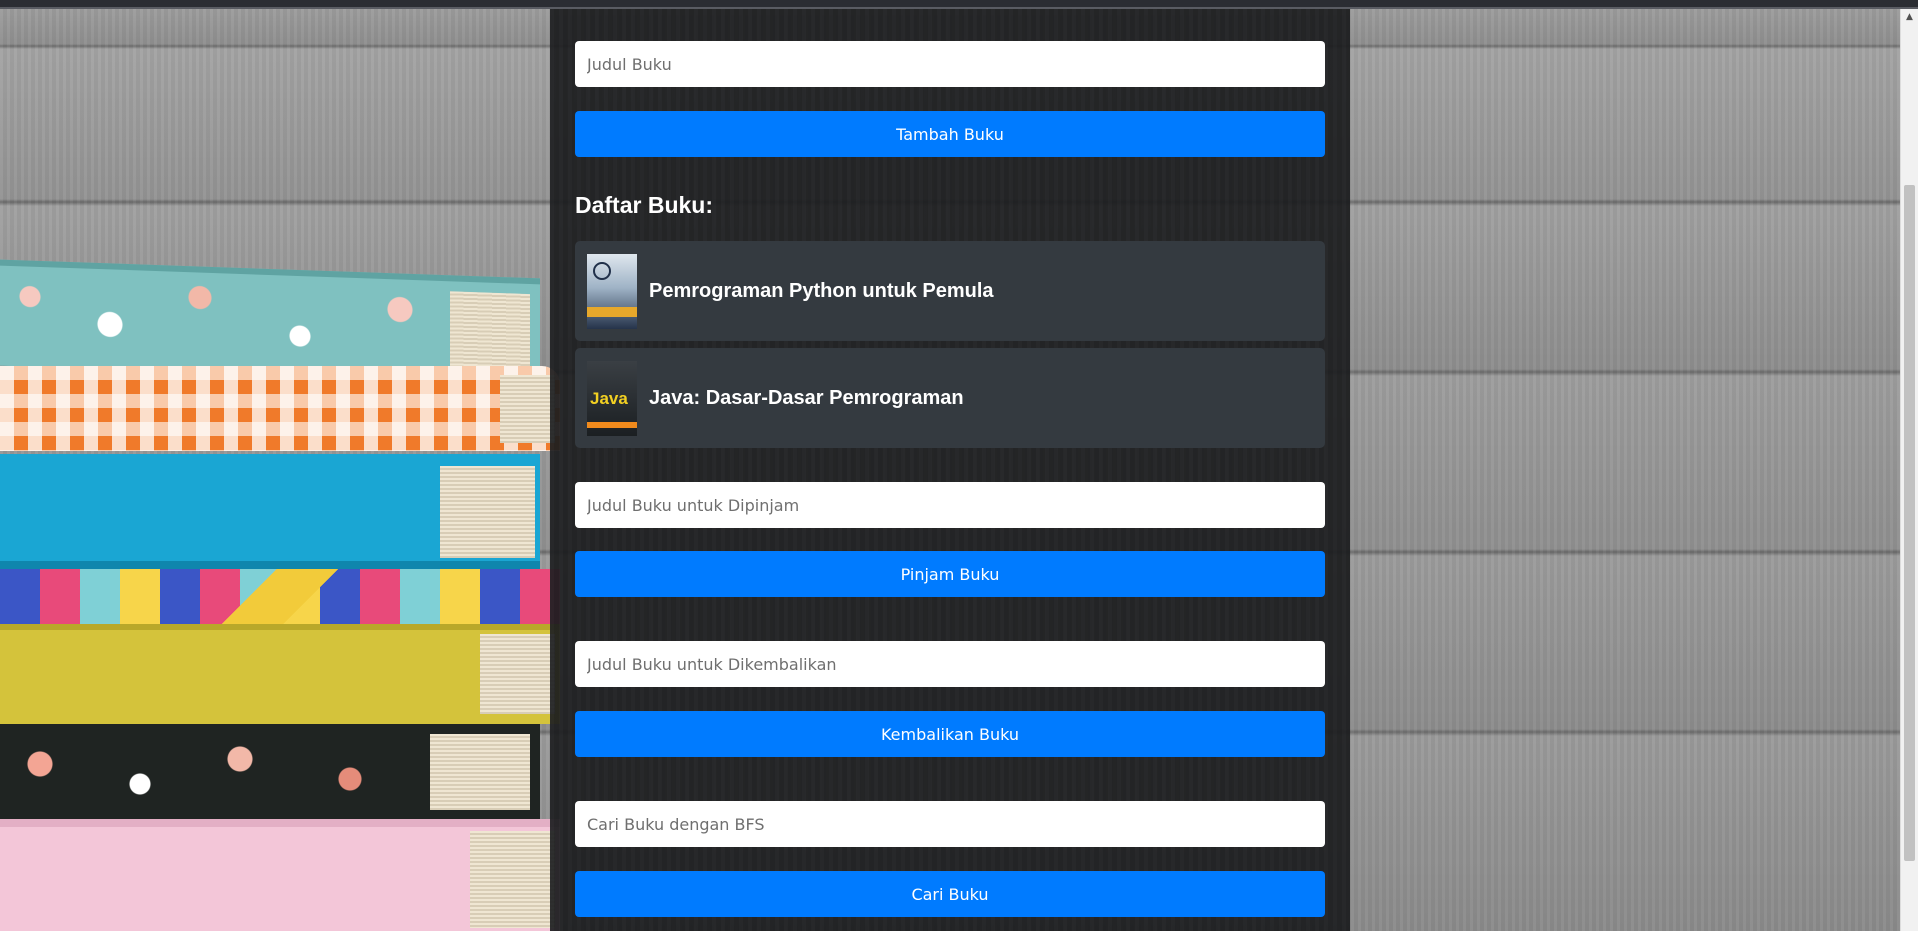 Image resolution: width=1918 pixels, height=931 pixels. What do you see at coordinates (1909, 523) in the screenshot?
I see `scrollbar-thumb` at bounding box center [1909, 523].